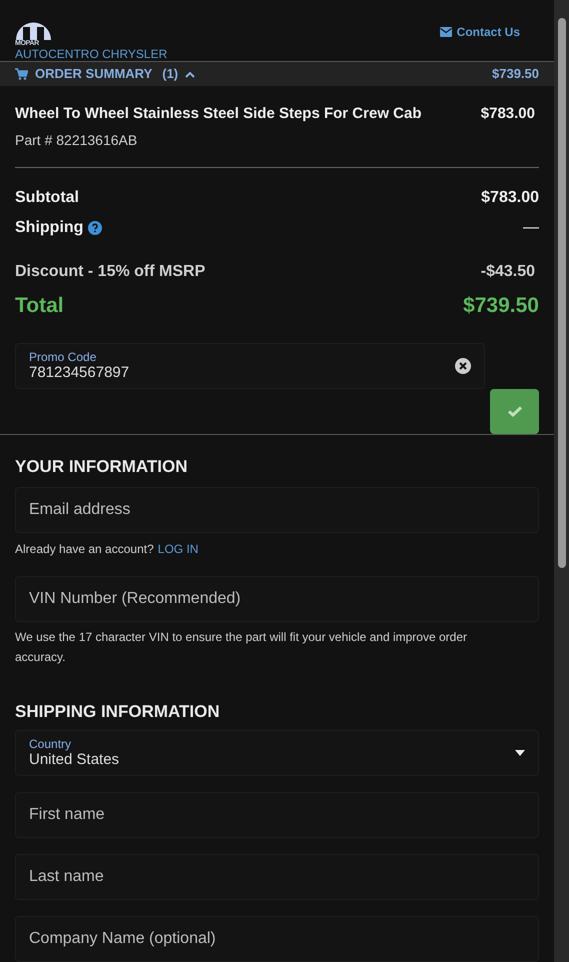  I want to click on total-value: -$43.50, so click(507, 272).